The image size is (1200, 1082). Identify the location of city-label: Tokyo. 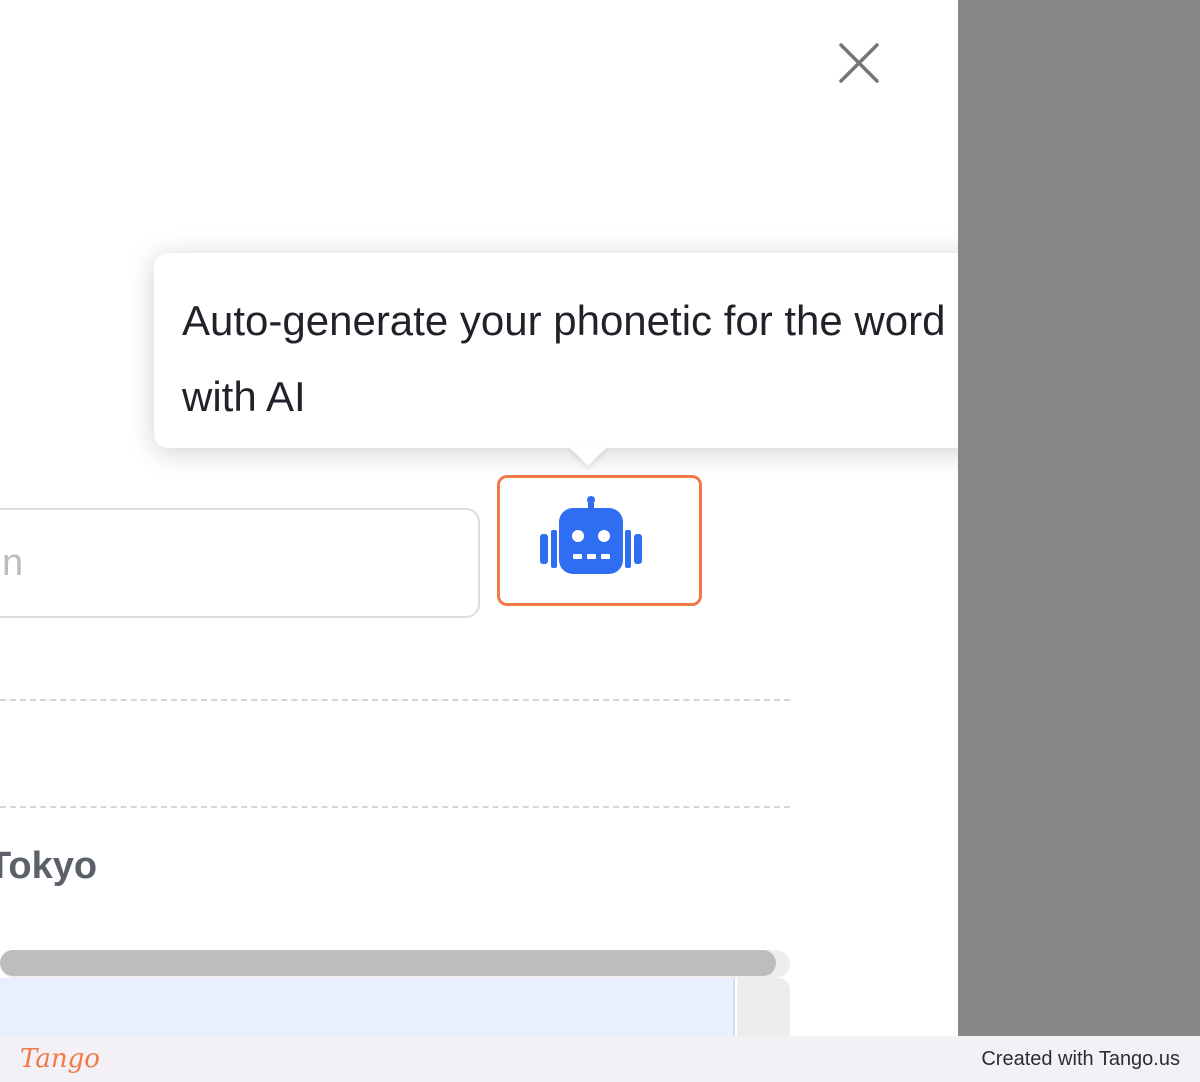
(49, 866).